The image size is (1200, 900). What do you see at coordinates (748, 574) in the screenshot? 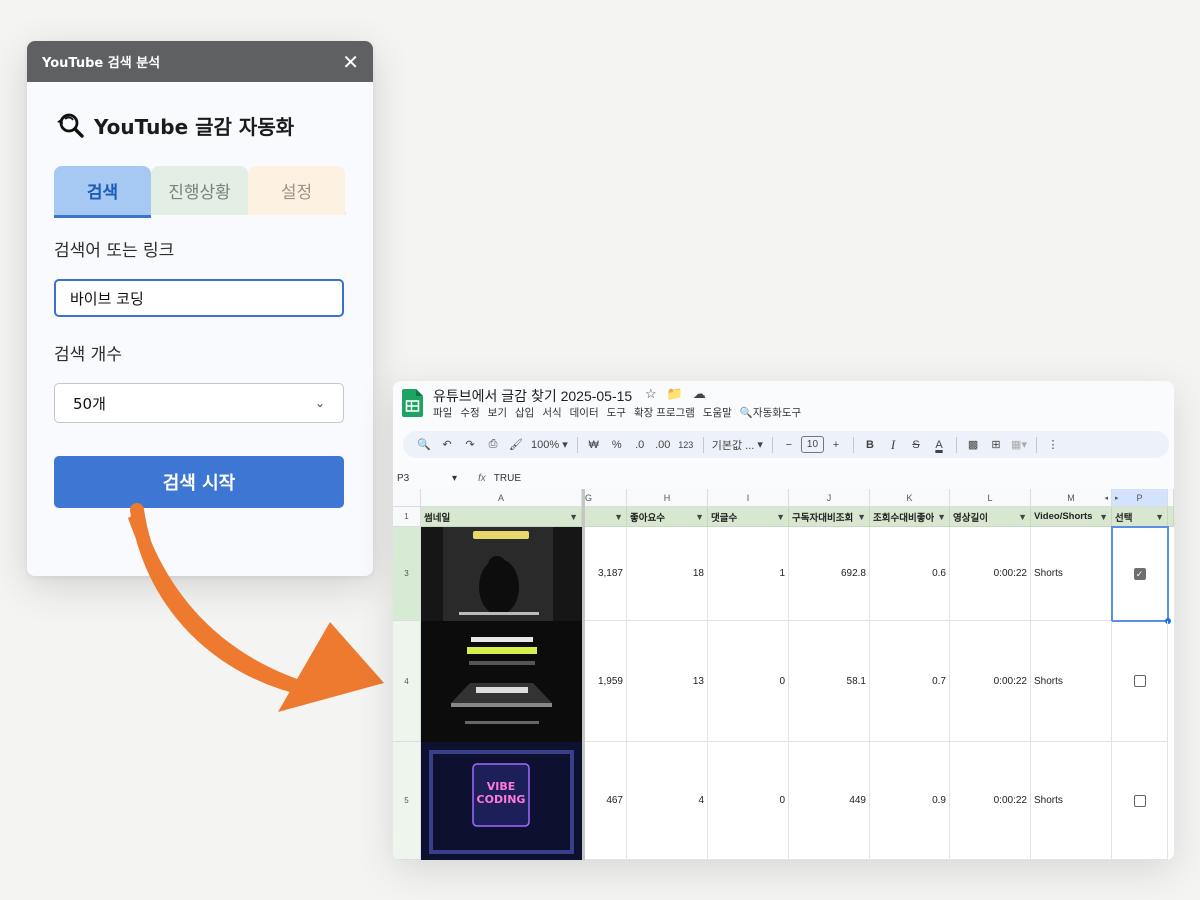
I see `comments-cell: 1` at bounding box center [748, 574].